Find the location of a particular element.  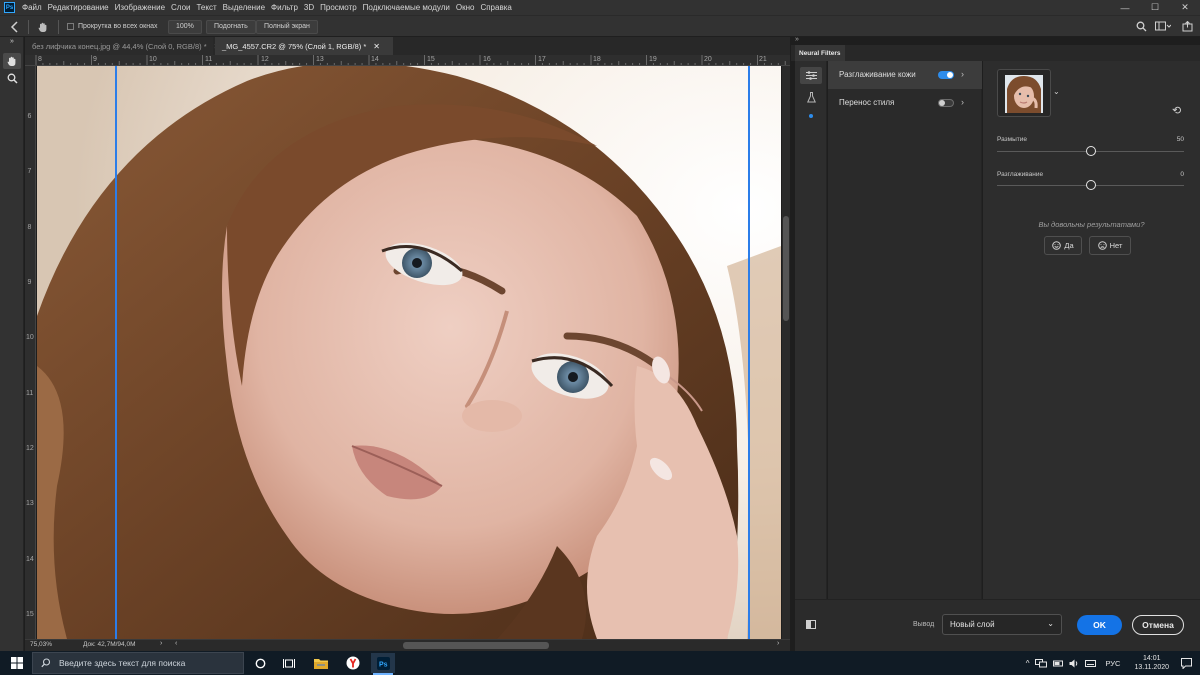

checkbox-box is located at coordinates (70, 26).